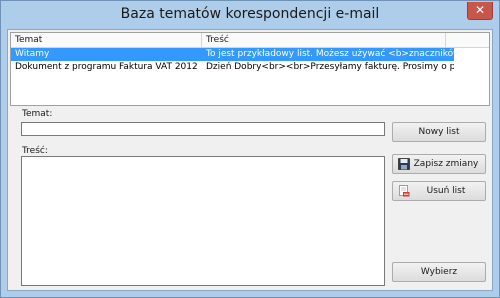  What do you see at coordinates (35, 151) in the screenshot?
I see `tresc-label: Treść:` at bounding box center [35, 151].